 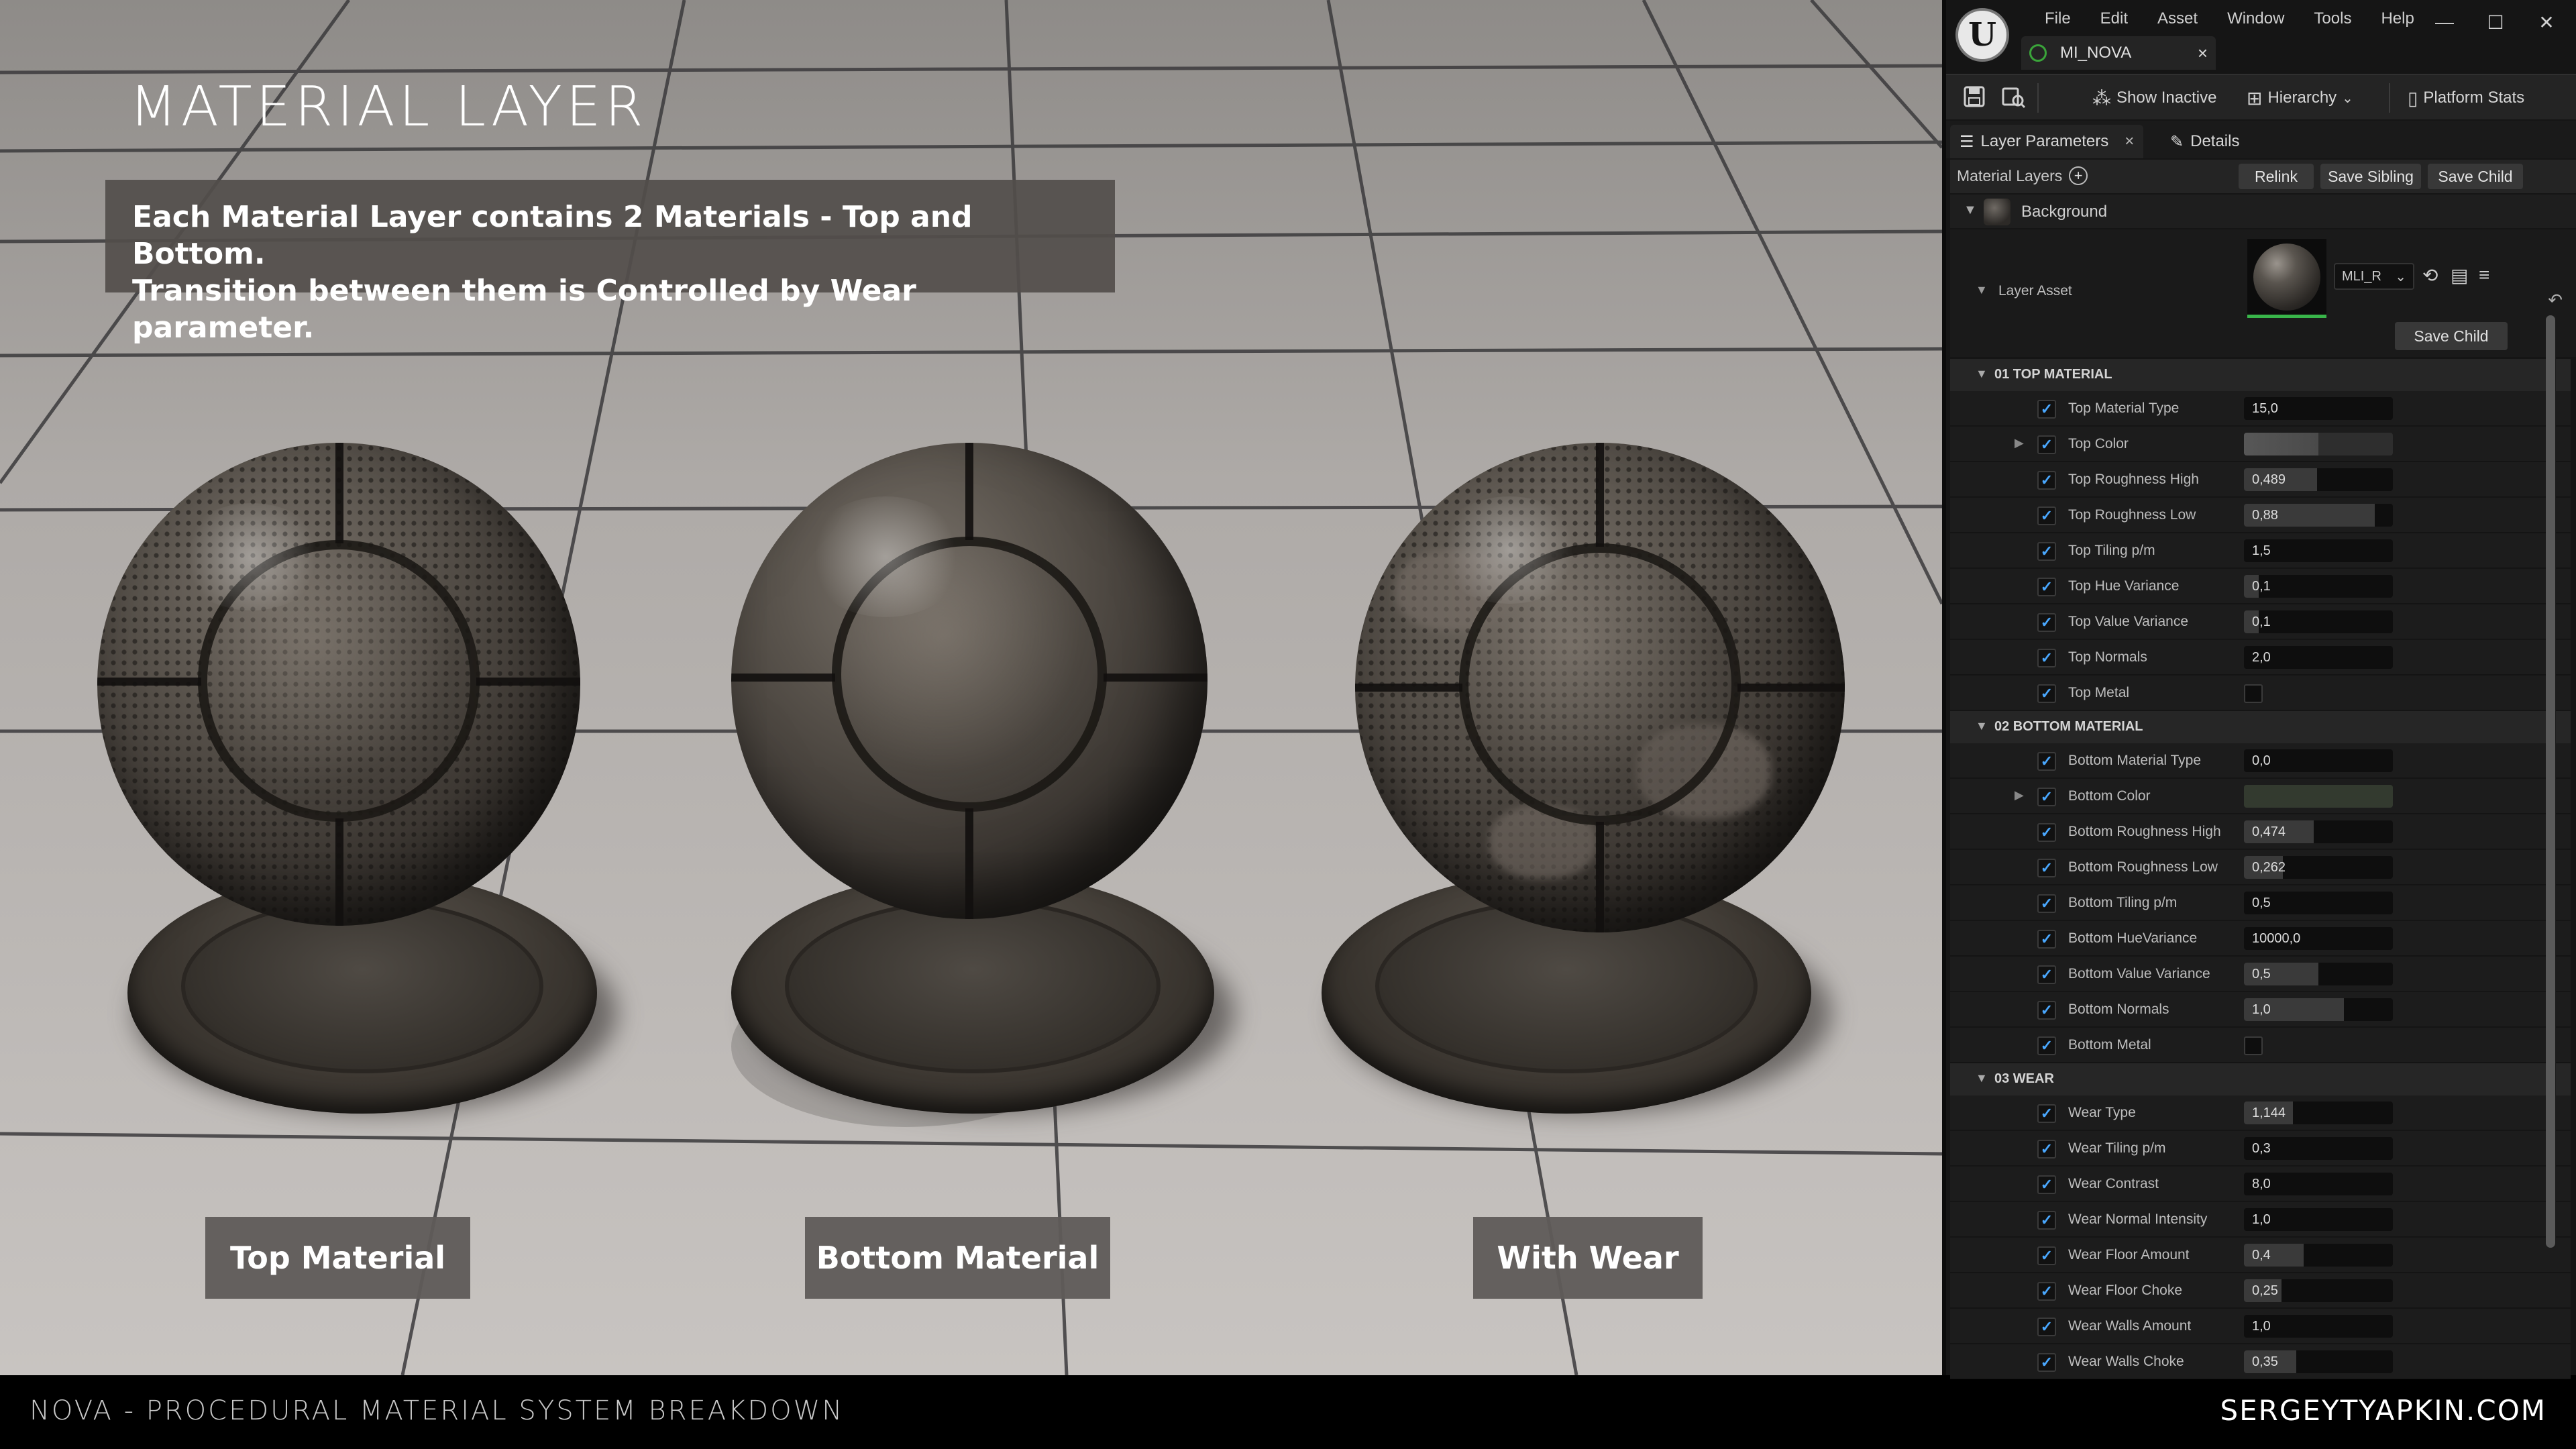 I want to click on footer-website: SERGEYTYAPKIN.COM, so click(x=2383, y=1410).